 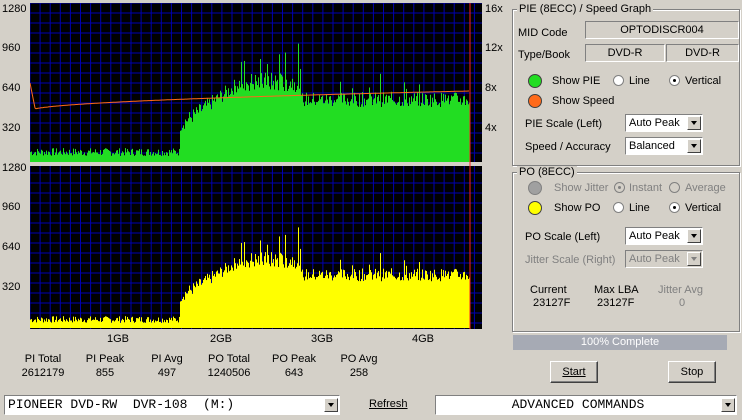 What do you see at coordinates (620, 342) in the screenshot?
I see `progress-text: 100% Complete` at bounding box center [620, 342].